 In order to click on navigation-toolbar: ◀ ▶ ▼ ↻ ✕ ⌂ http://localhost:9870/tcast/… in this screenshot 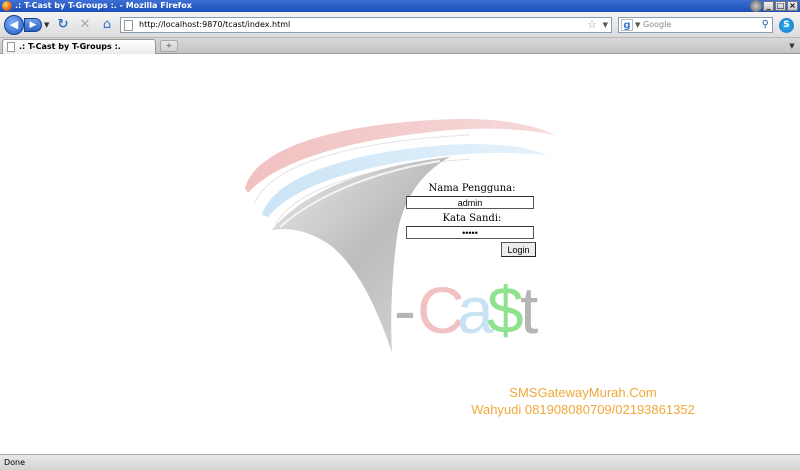, I will do `click(400, 25)`.